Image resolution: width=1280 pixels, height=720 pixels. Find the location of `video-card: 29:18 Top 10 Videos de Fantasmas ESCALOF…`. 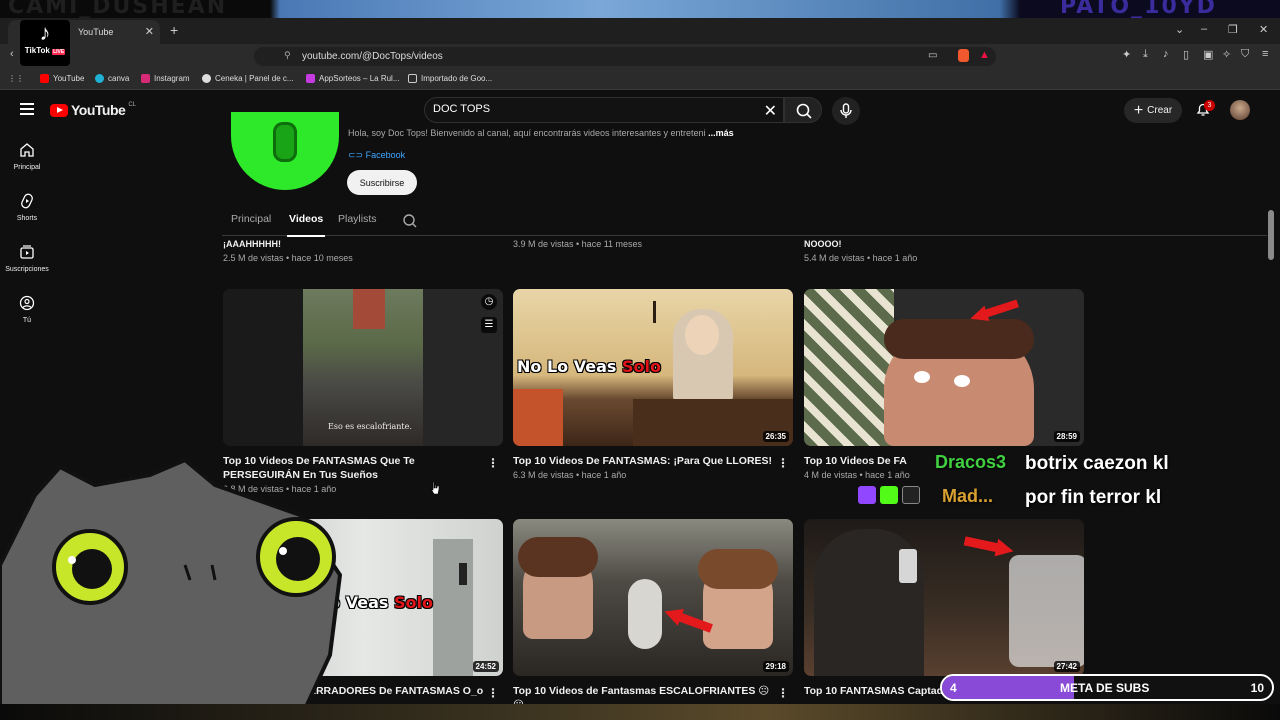

video-card: 29:18 Top 10 Videos de Fantasmas ESCALOF… is located at coordinates (653, 615).